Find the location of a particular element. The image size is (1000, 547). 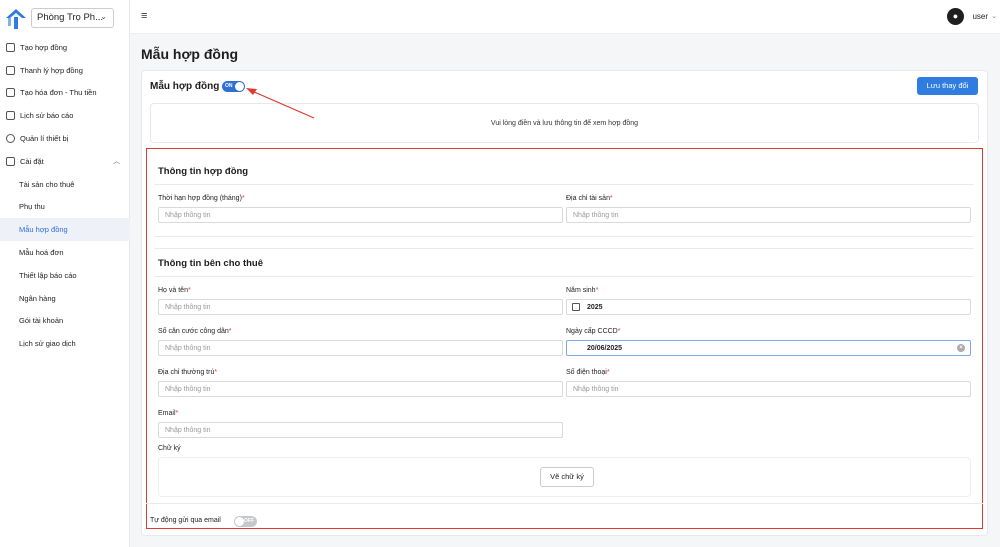

avatar: ● is located at coordinates (955, 16).